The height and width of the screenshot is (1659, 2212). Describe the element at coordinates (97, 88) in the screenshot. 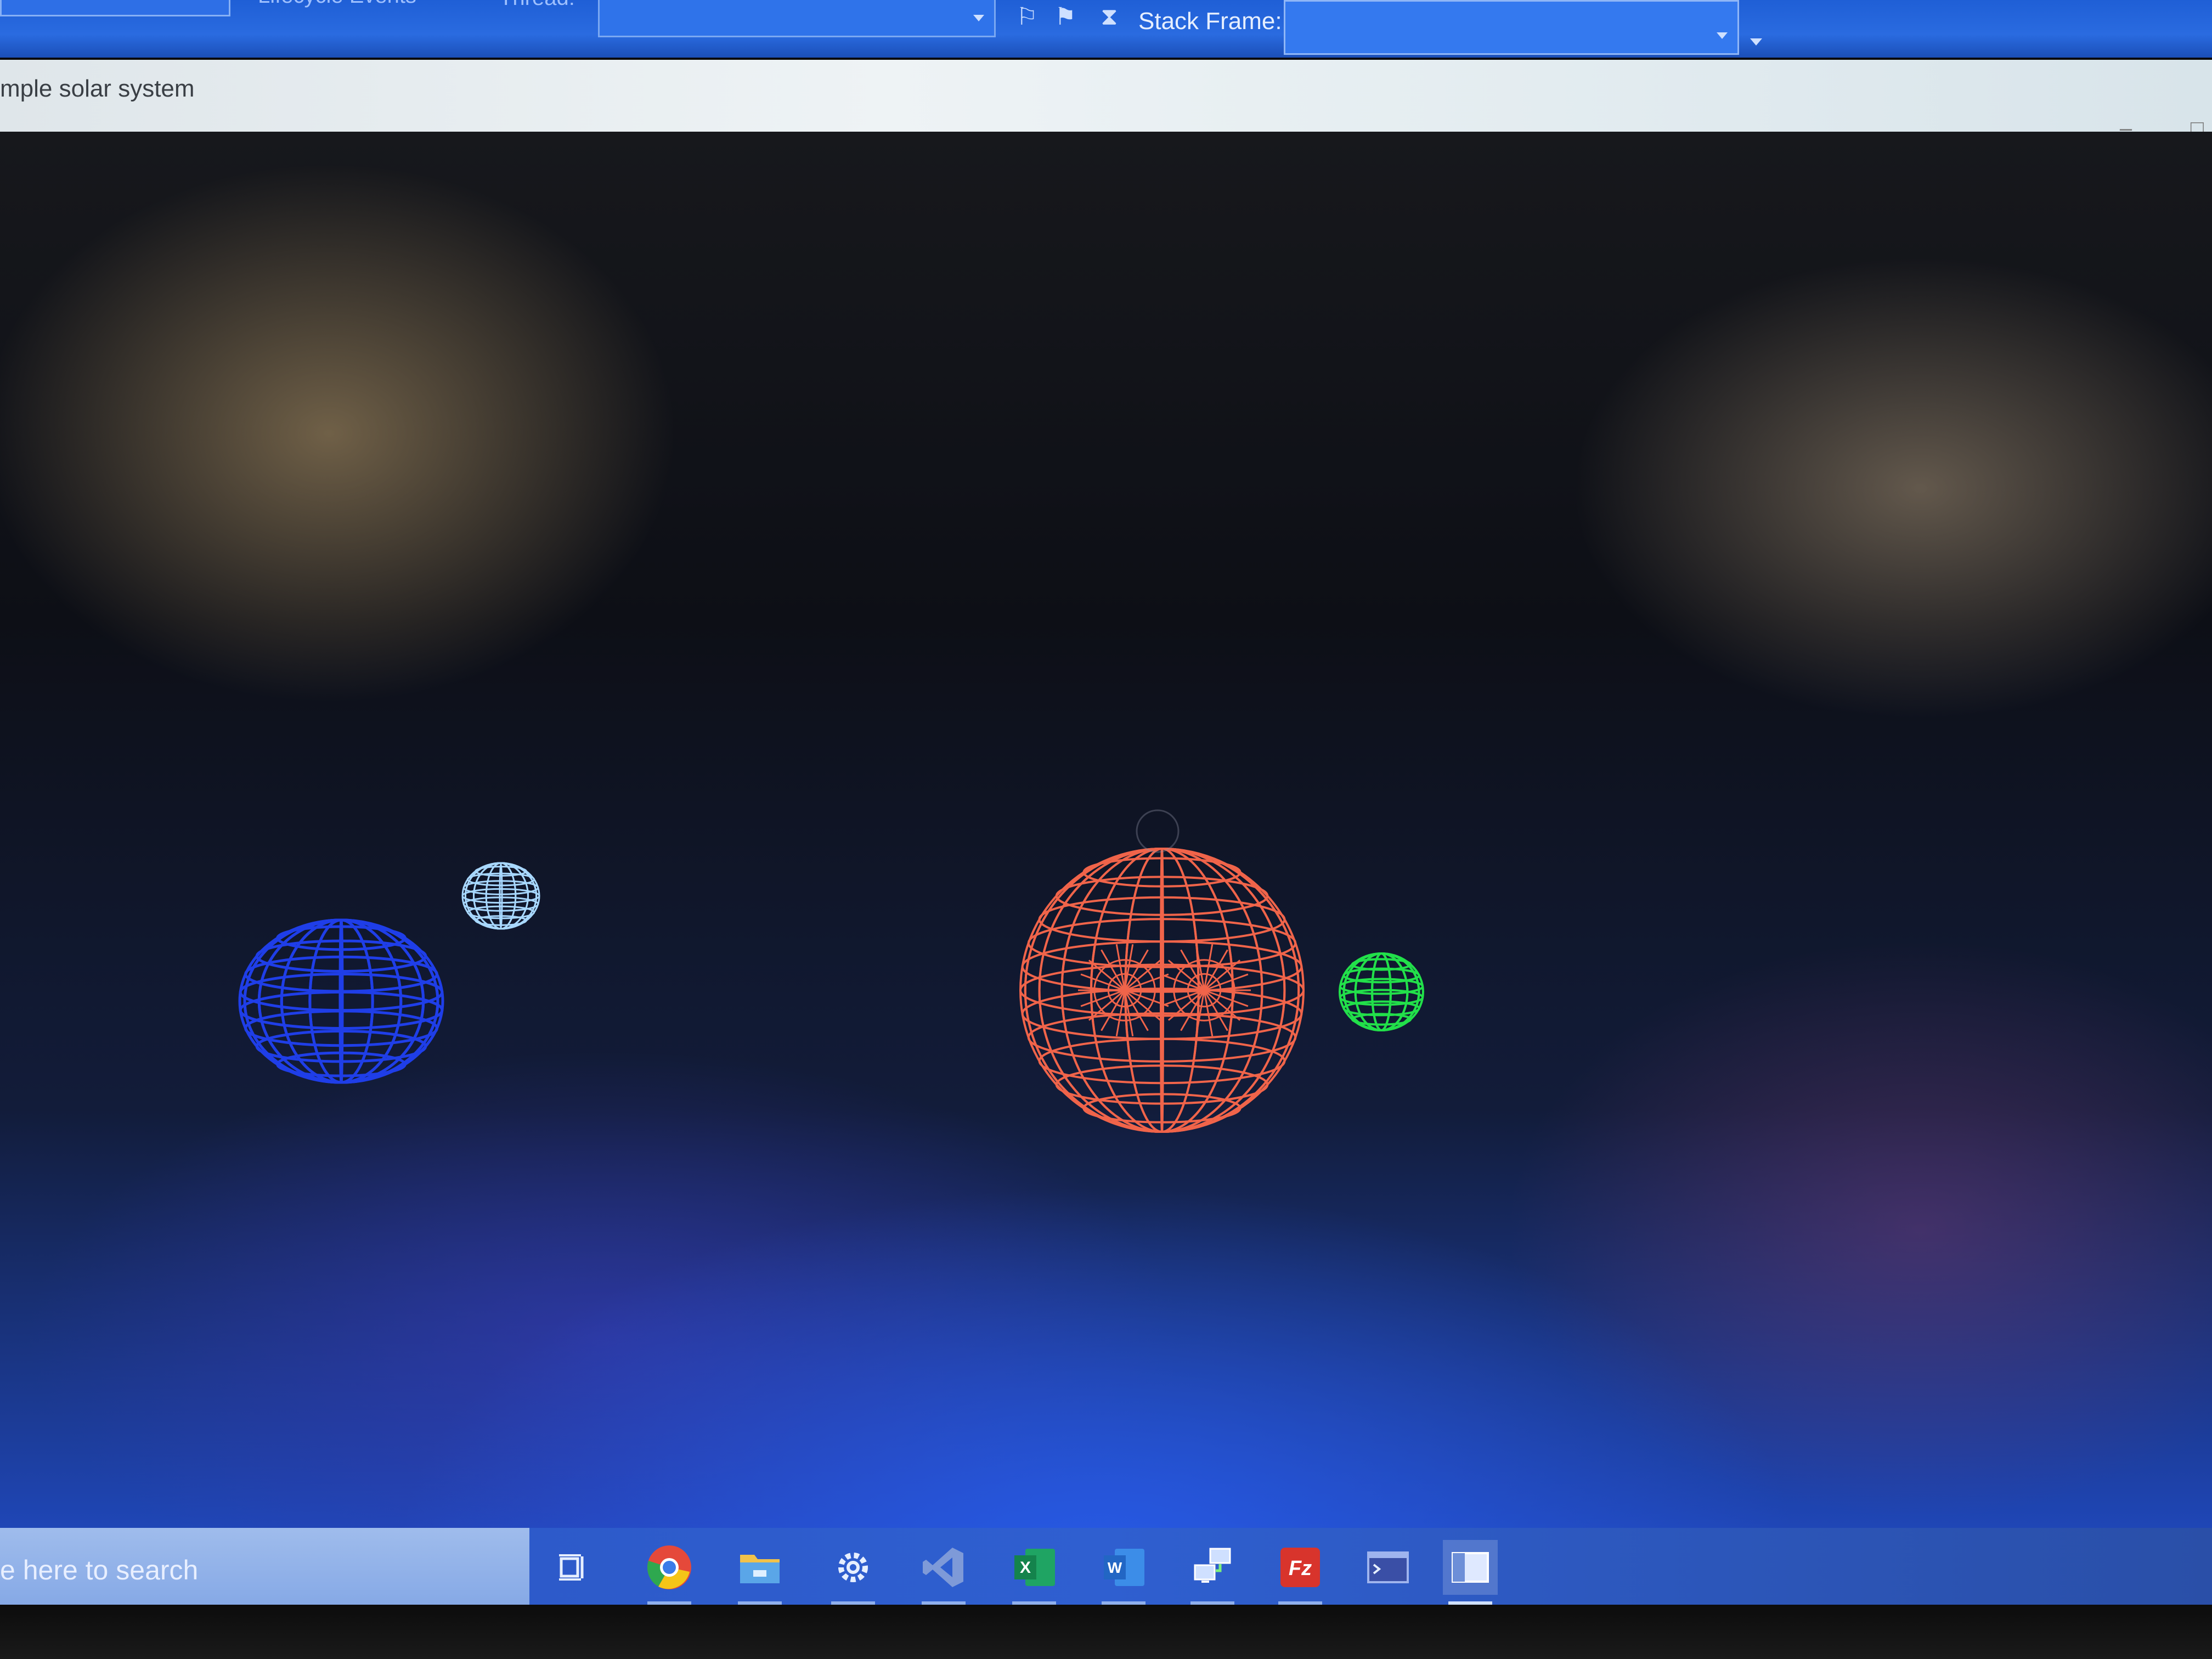

I see `window-title: mple solar system` at that location.